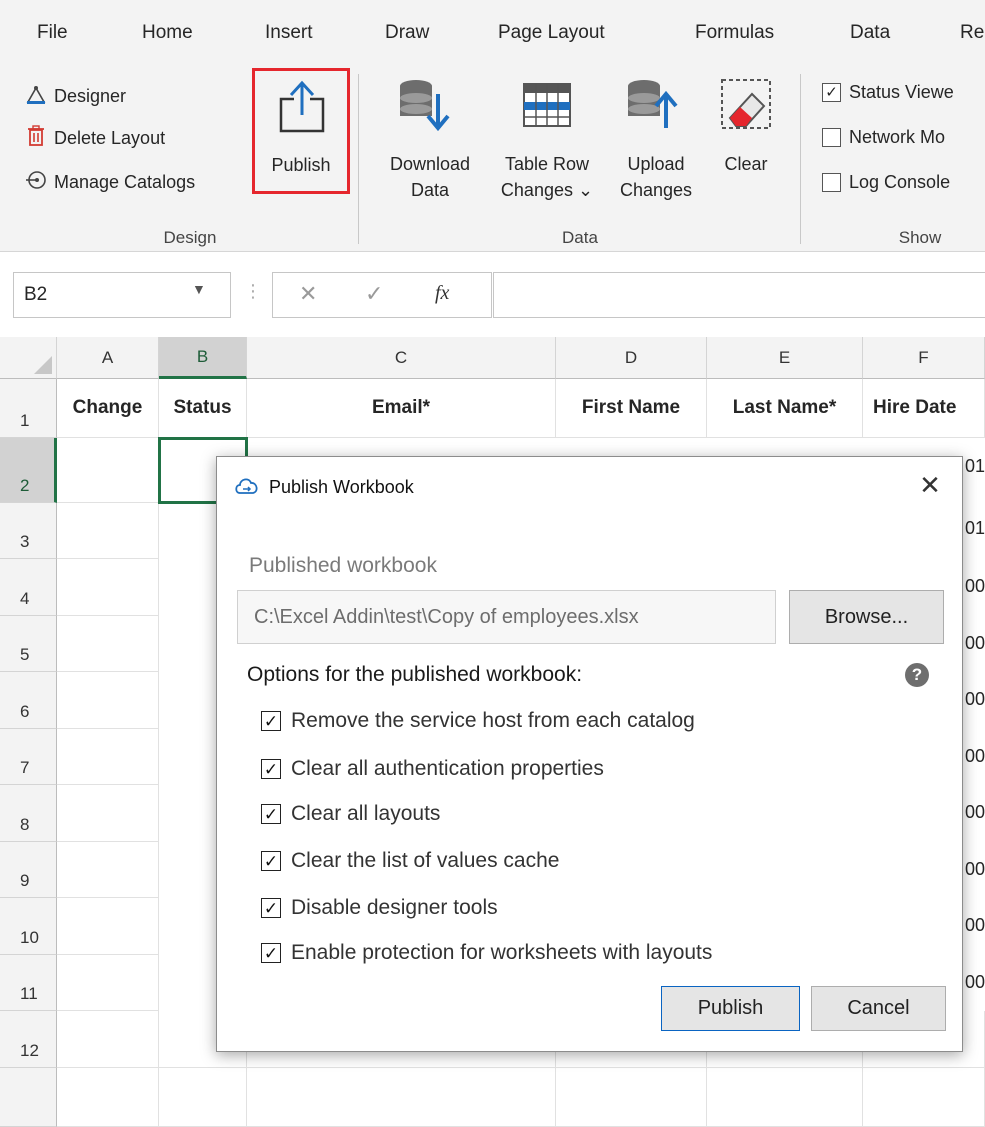 Image resolution: width=985 pixels, height=1127 pixels. I want to click on option-clear-auth-properties: ✓ Clear all authentication properties, so click(432, 769).